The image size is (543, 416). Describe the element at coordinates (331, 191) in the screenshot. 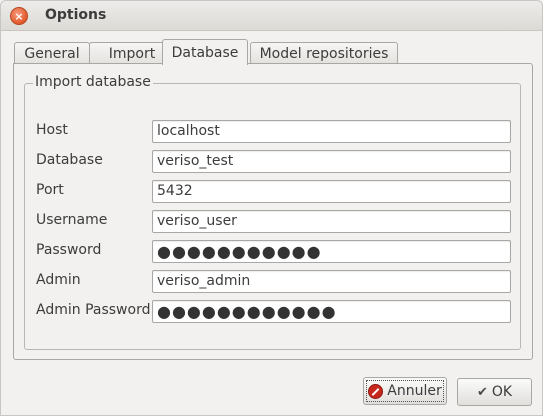

I see `port-field: 5432` at that location.